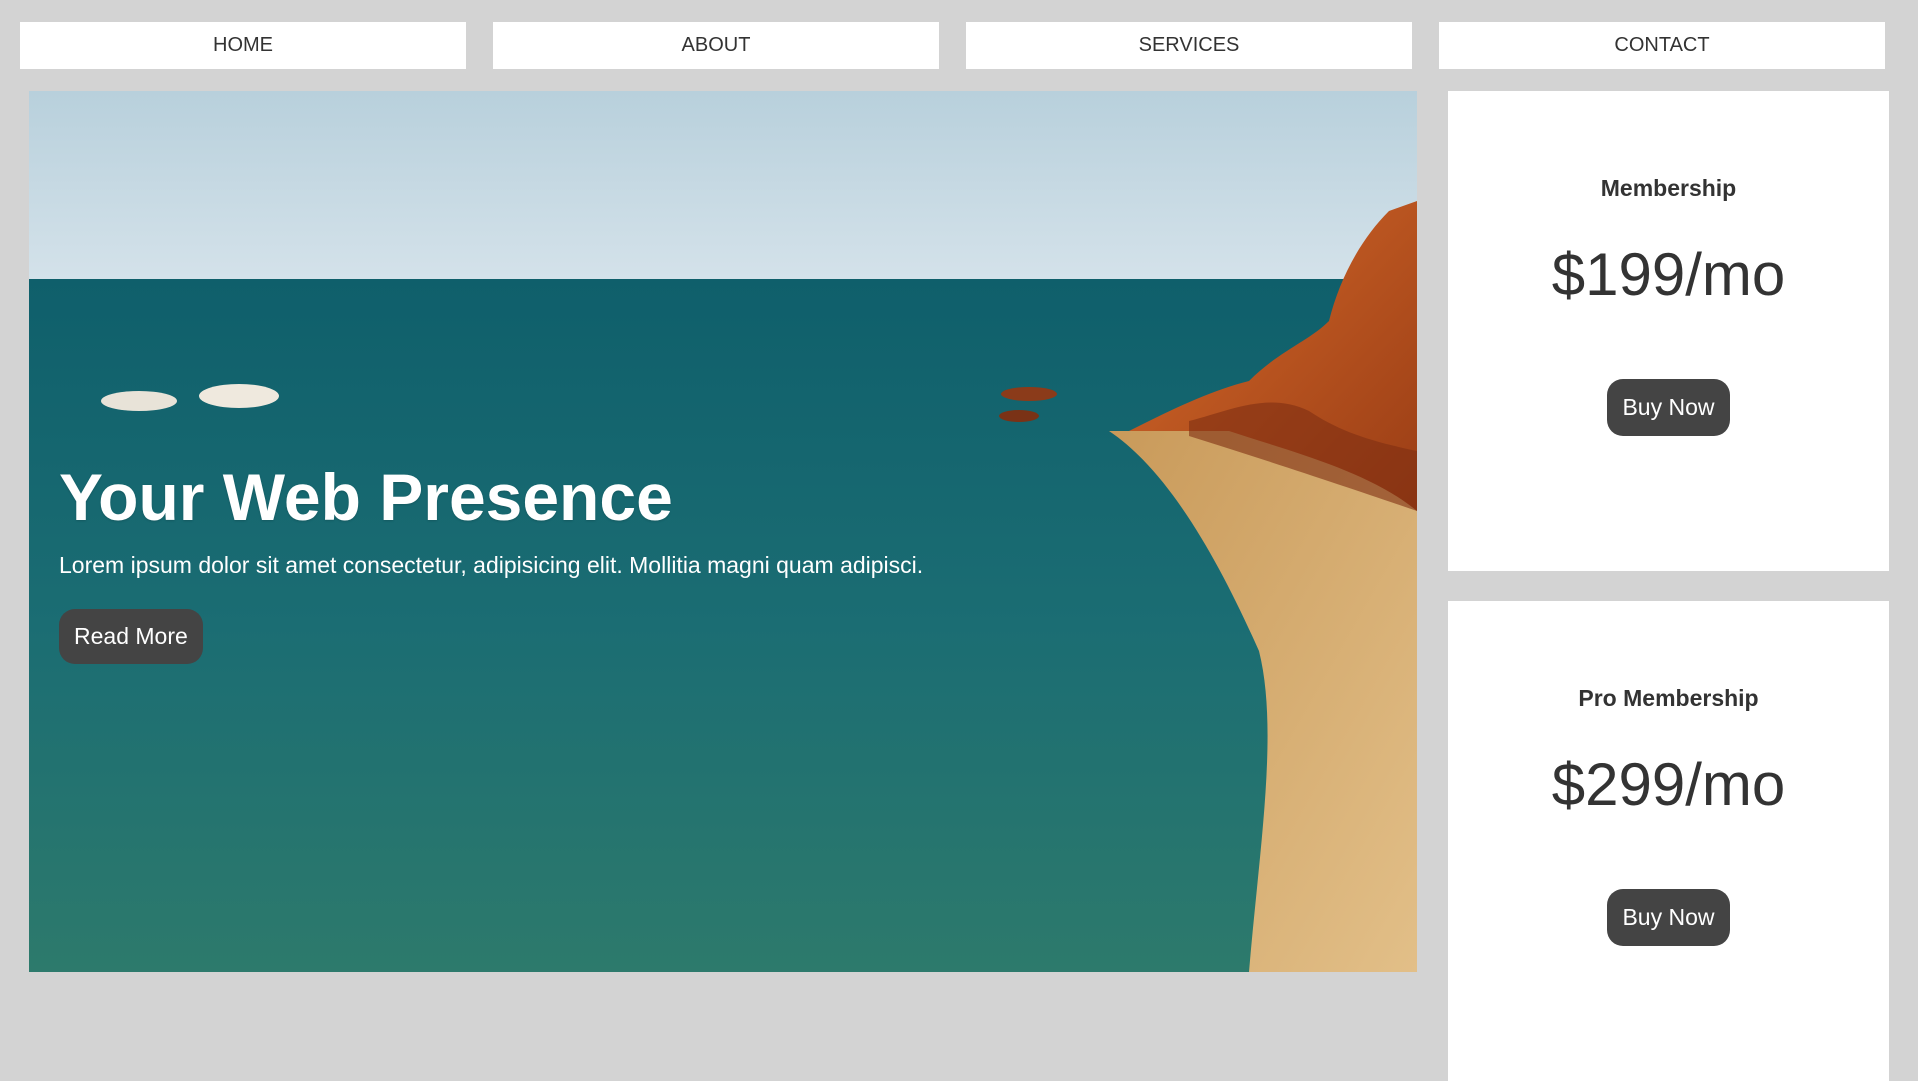 This screenshot has height=1081, width=1918. Describe the element at coordinates (952, 45) in the screenshot. I see `top-nav: HOME ABOUT SERVICES CONTACT` at that location.